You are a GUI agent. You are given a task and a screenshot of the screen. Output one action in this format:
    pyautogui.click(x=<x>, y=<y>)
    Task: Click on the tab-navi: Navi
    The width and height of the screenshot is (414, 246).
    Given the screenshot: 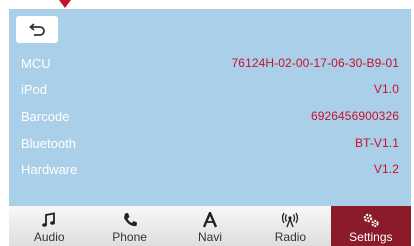 What is the action you would take?
    pyautogui.click(x=210, y=226)
    